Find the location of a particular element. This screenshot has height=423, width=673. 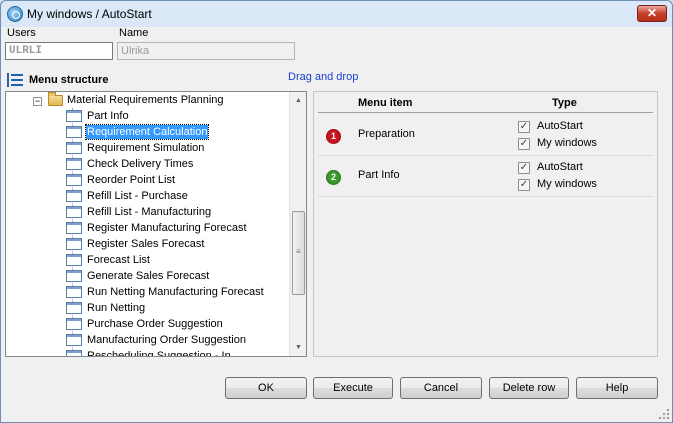

tree-item-label: Purchase Order Suggestion is located at coordinates (155, 324).